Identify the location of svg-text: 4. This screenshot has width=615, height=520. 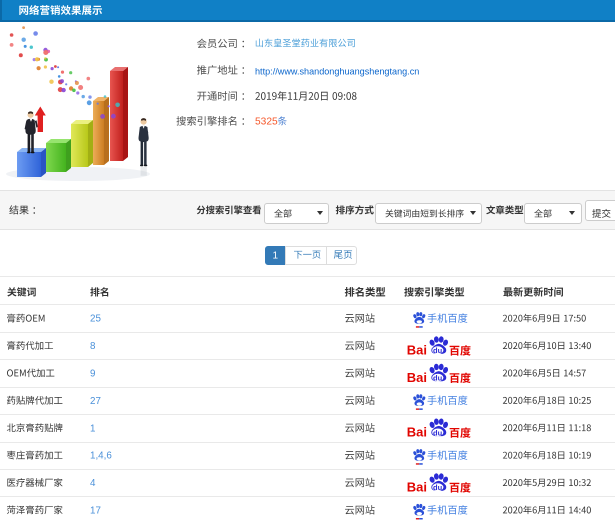
(93, 483).